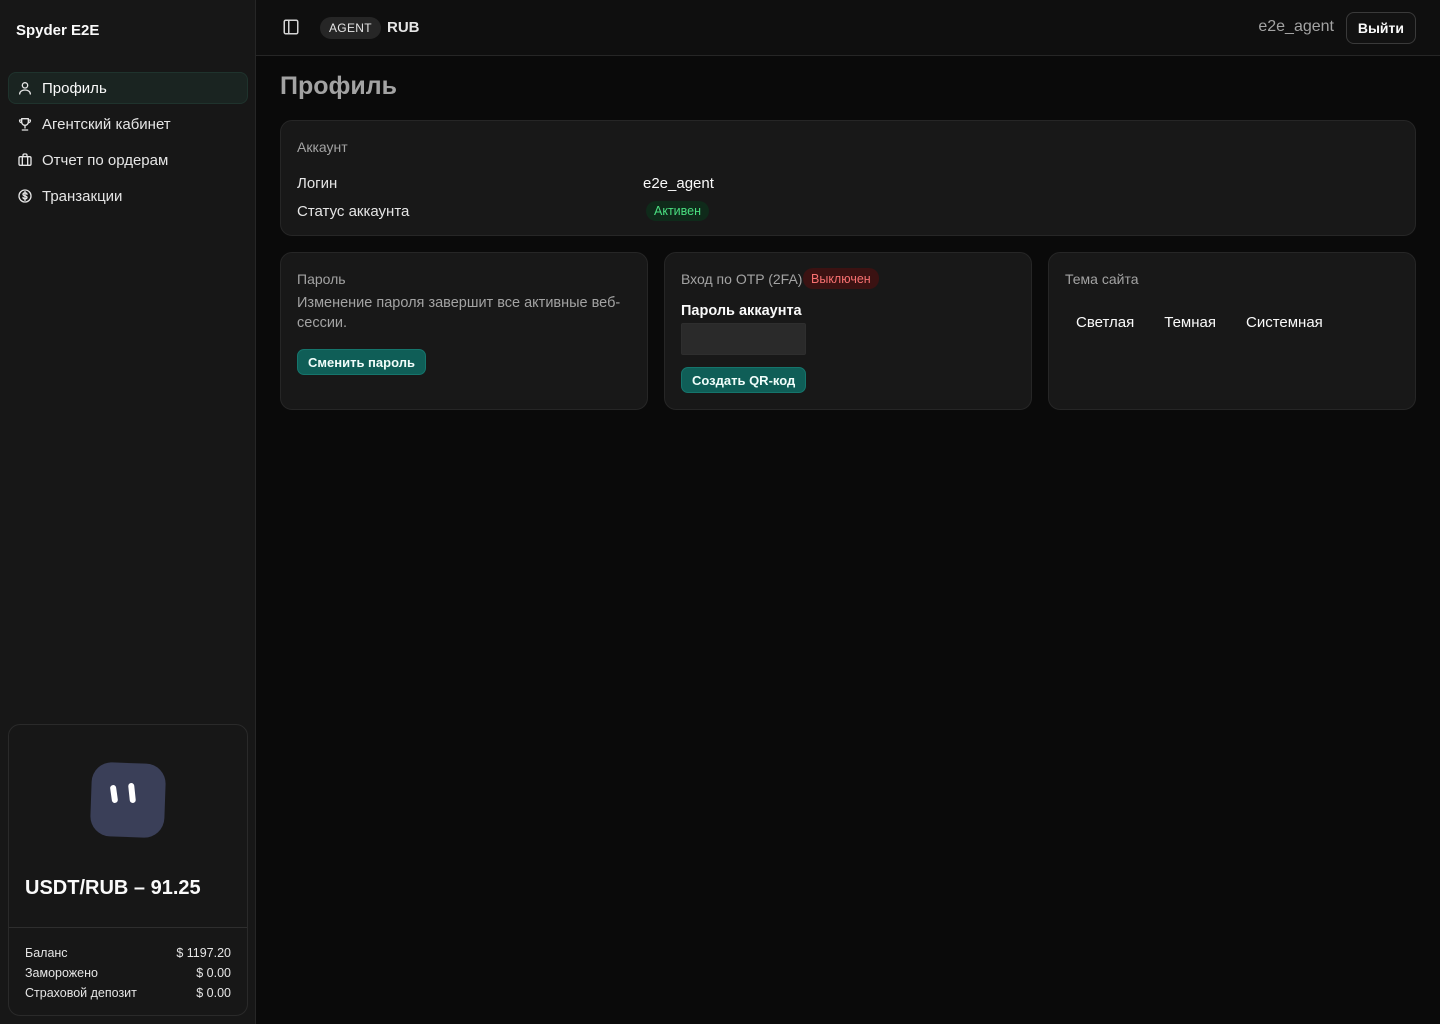 The width and height of the screenshot is (1440, 1024). What do you see at coordinates (848, 28) in the screenshot?
I see `top-bar: AGENT RUB e2e_agent Выйти` at bounding box center [848, 28].